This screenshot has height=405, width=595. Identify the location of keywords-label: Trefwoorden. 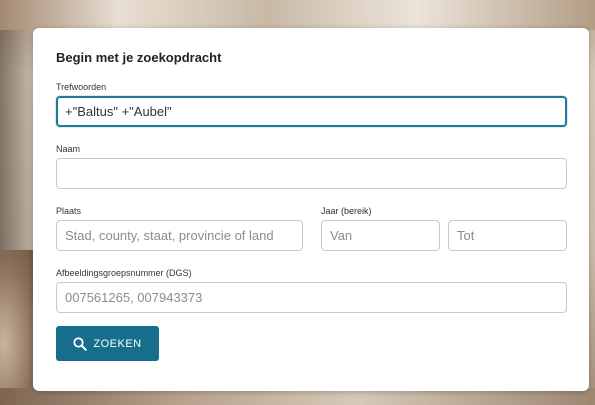
(81, 87).